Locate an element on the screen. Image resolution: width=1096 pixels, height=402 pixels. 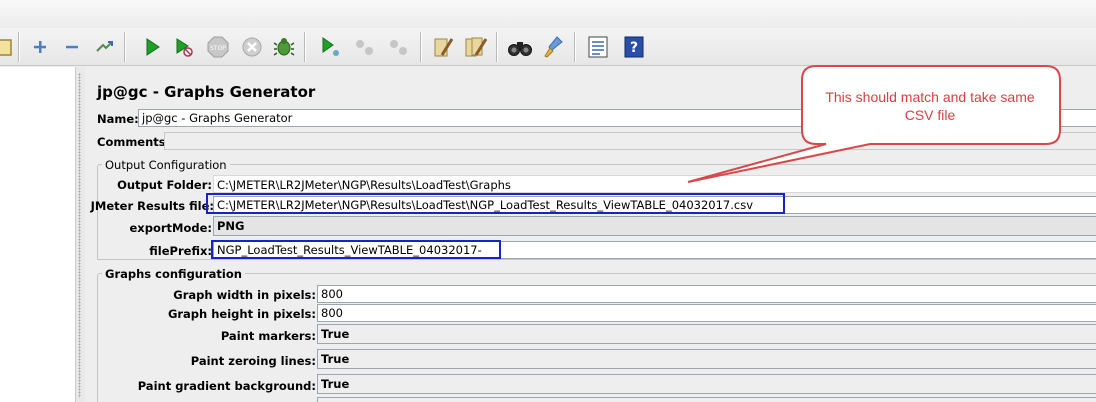
graph-width-field: 800 is located at coordinates (706, 294).